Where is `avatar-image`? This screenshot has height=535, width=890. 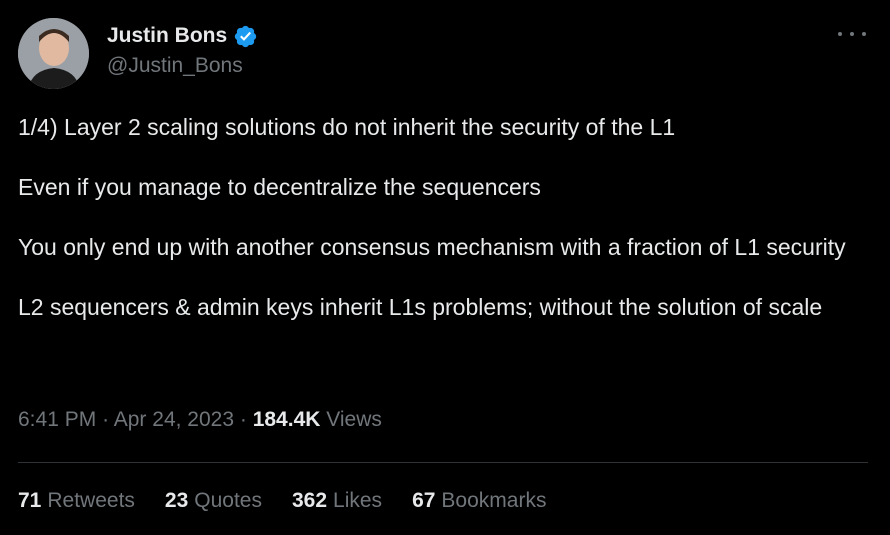
avatar-image is located at coordinates (53, 53).